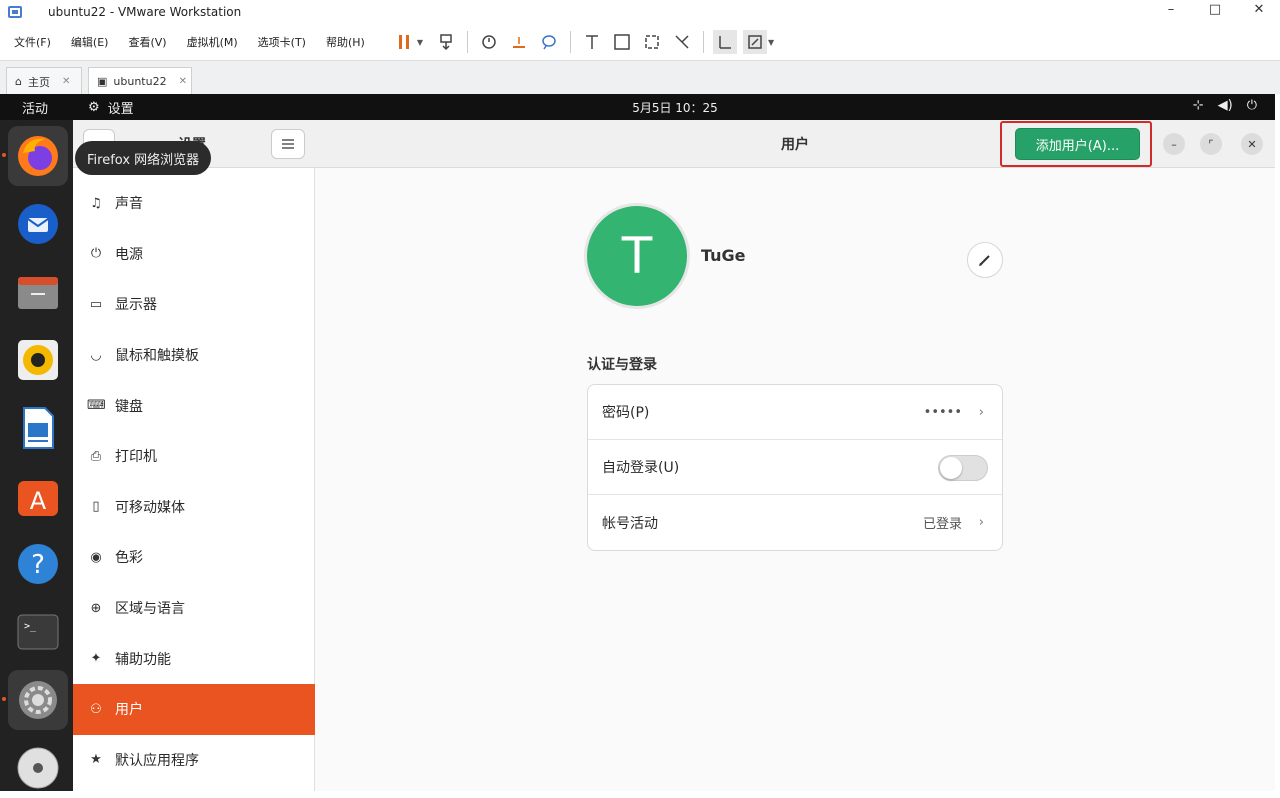 Image resolution: width=1280 pixels, height=798 pixels. Describe the element at coordinates (795, 412) in the screenshot. I see `password-row: 密码(P) ••••• ›` at that location.